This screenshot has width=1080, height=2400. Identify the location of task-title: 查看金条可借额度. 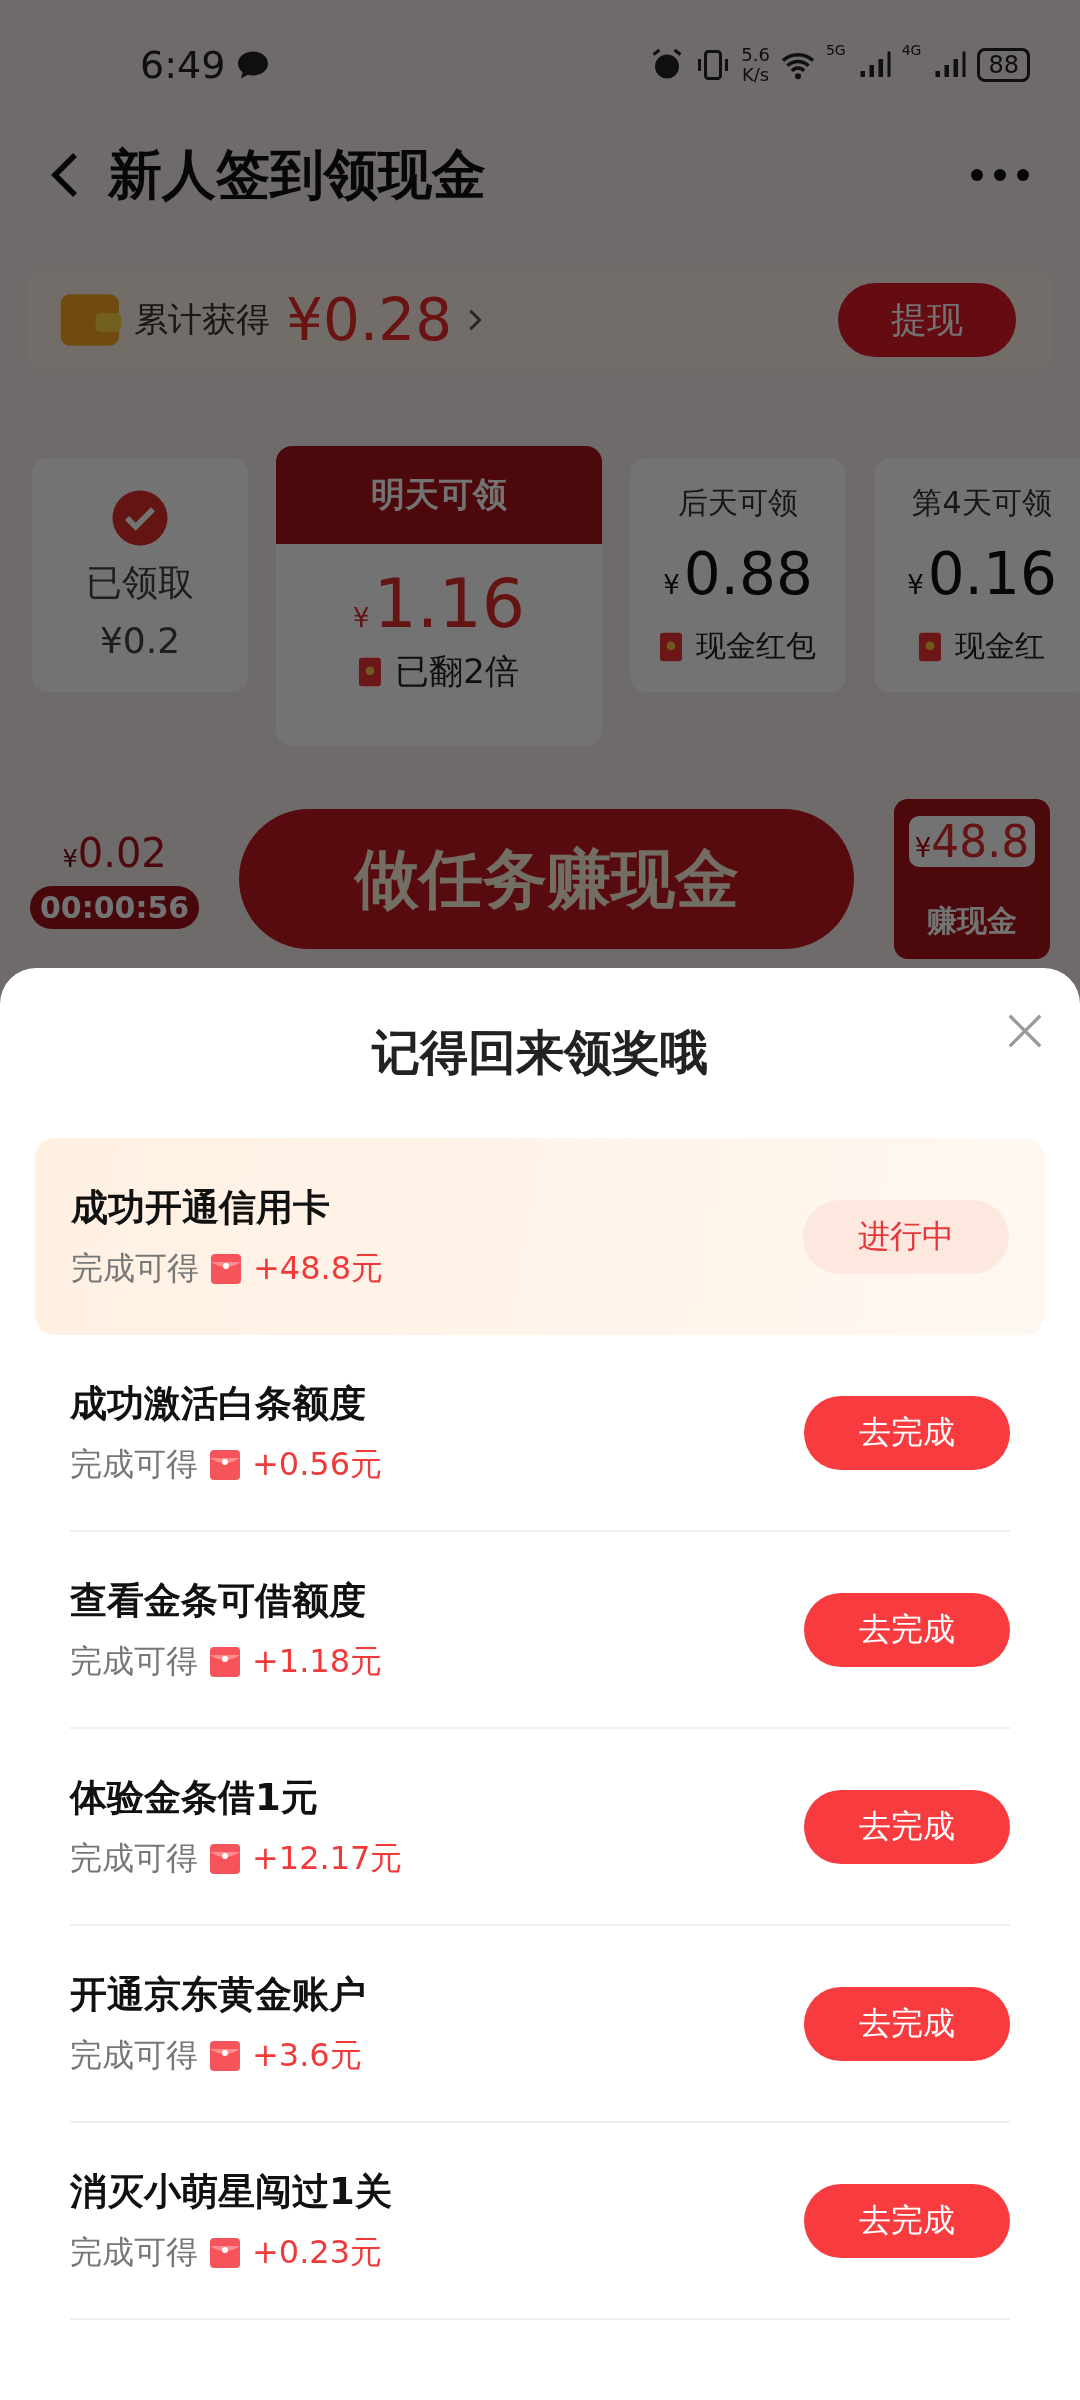
(218, 1600).